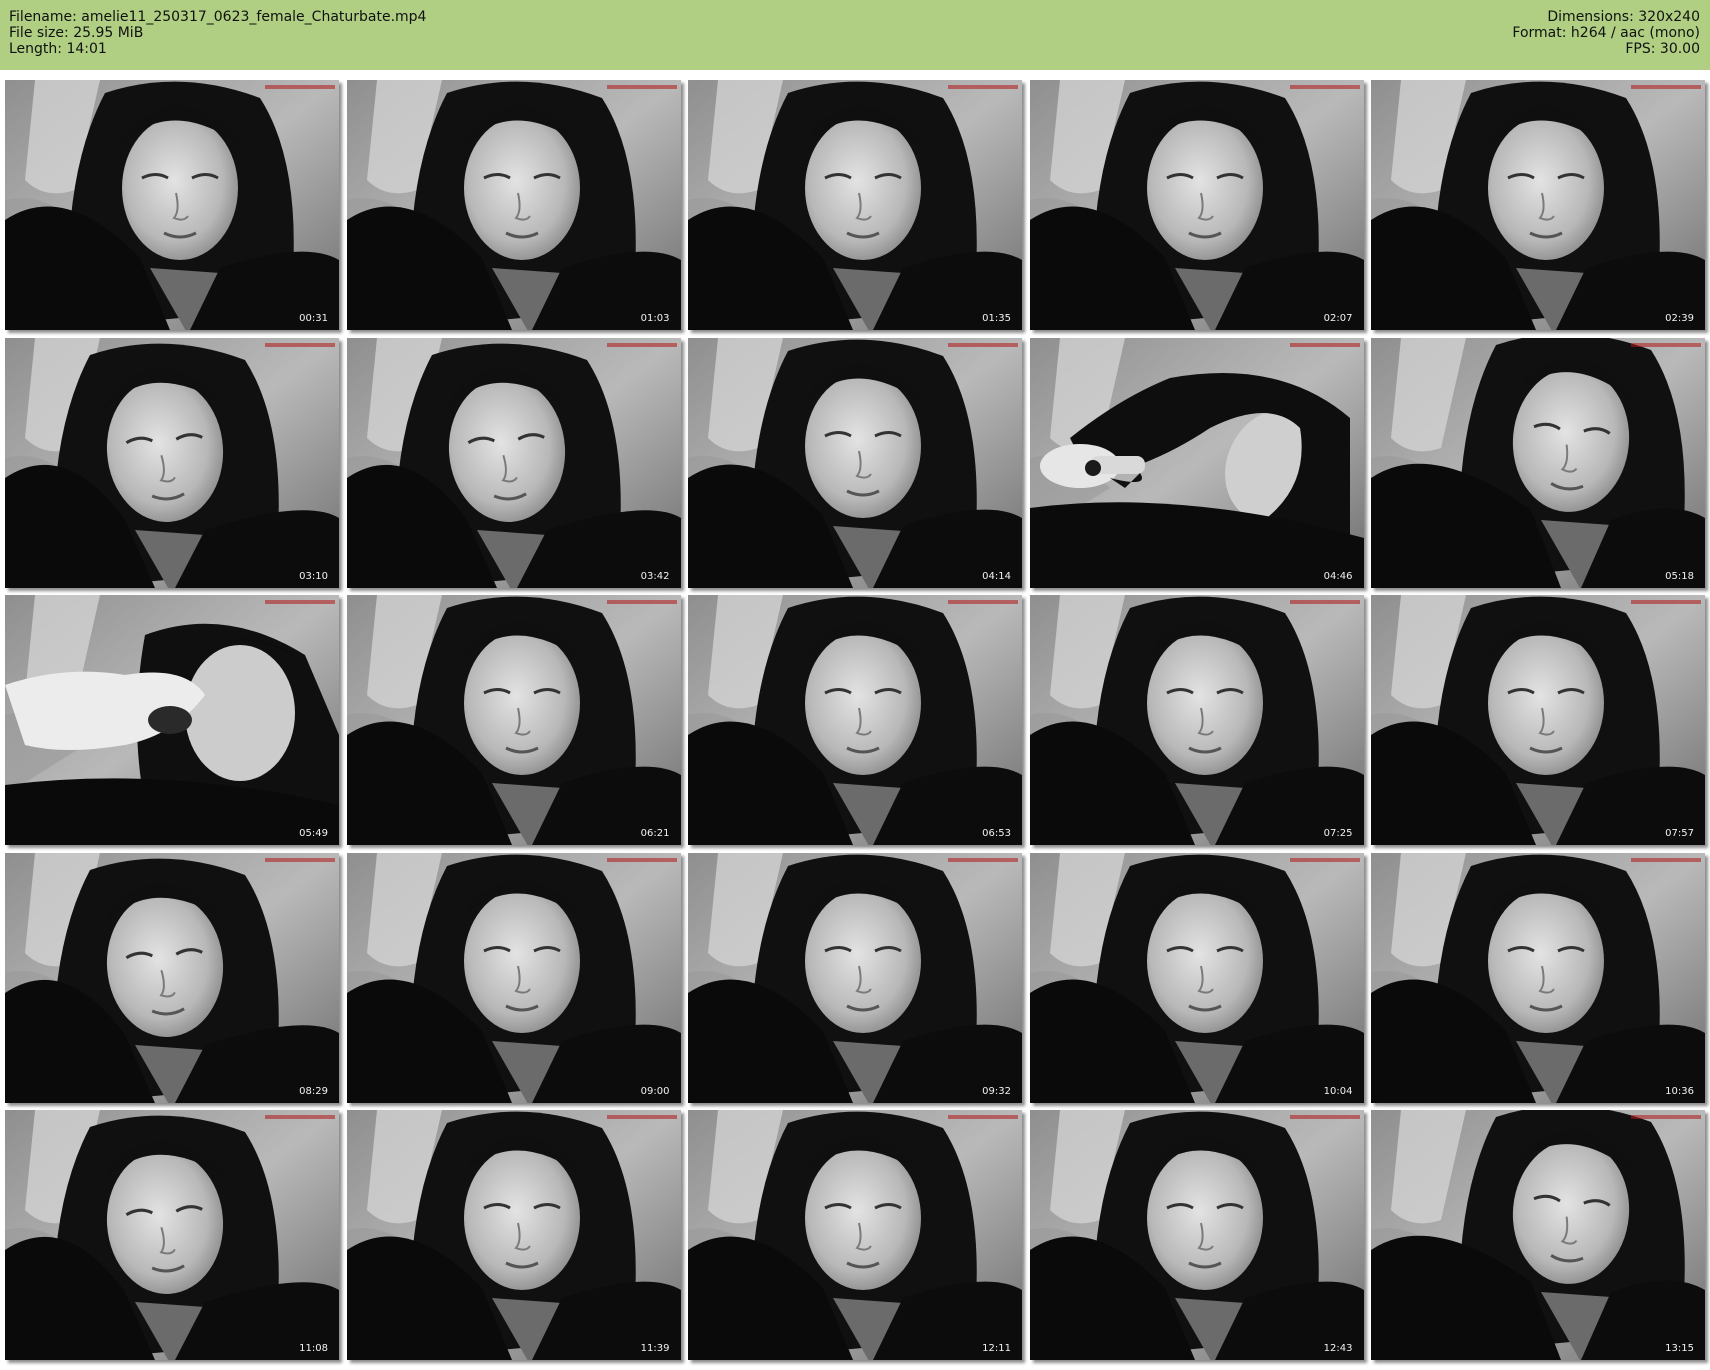 The height and width of the screenshot is (1370, 1710). Describe the element at coordinates (76, 33) in the screenshot. I see `file-size-text: File size: 25.95 MiB` at that location.